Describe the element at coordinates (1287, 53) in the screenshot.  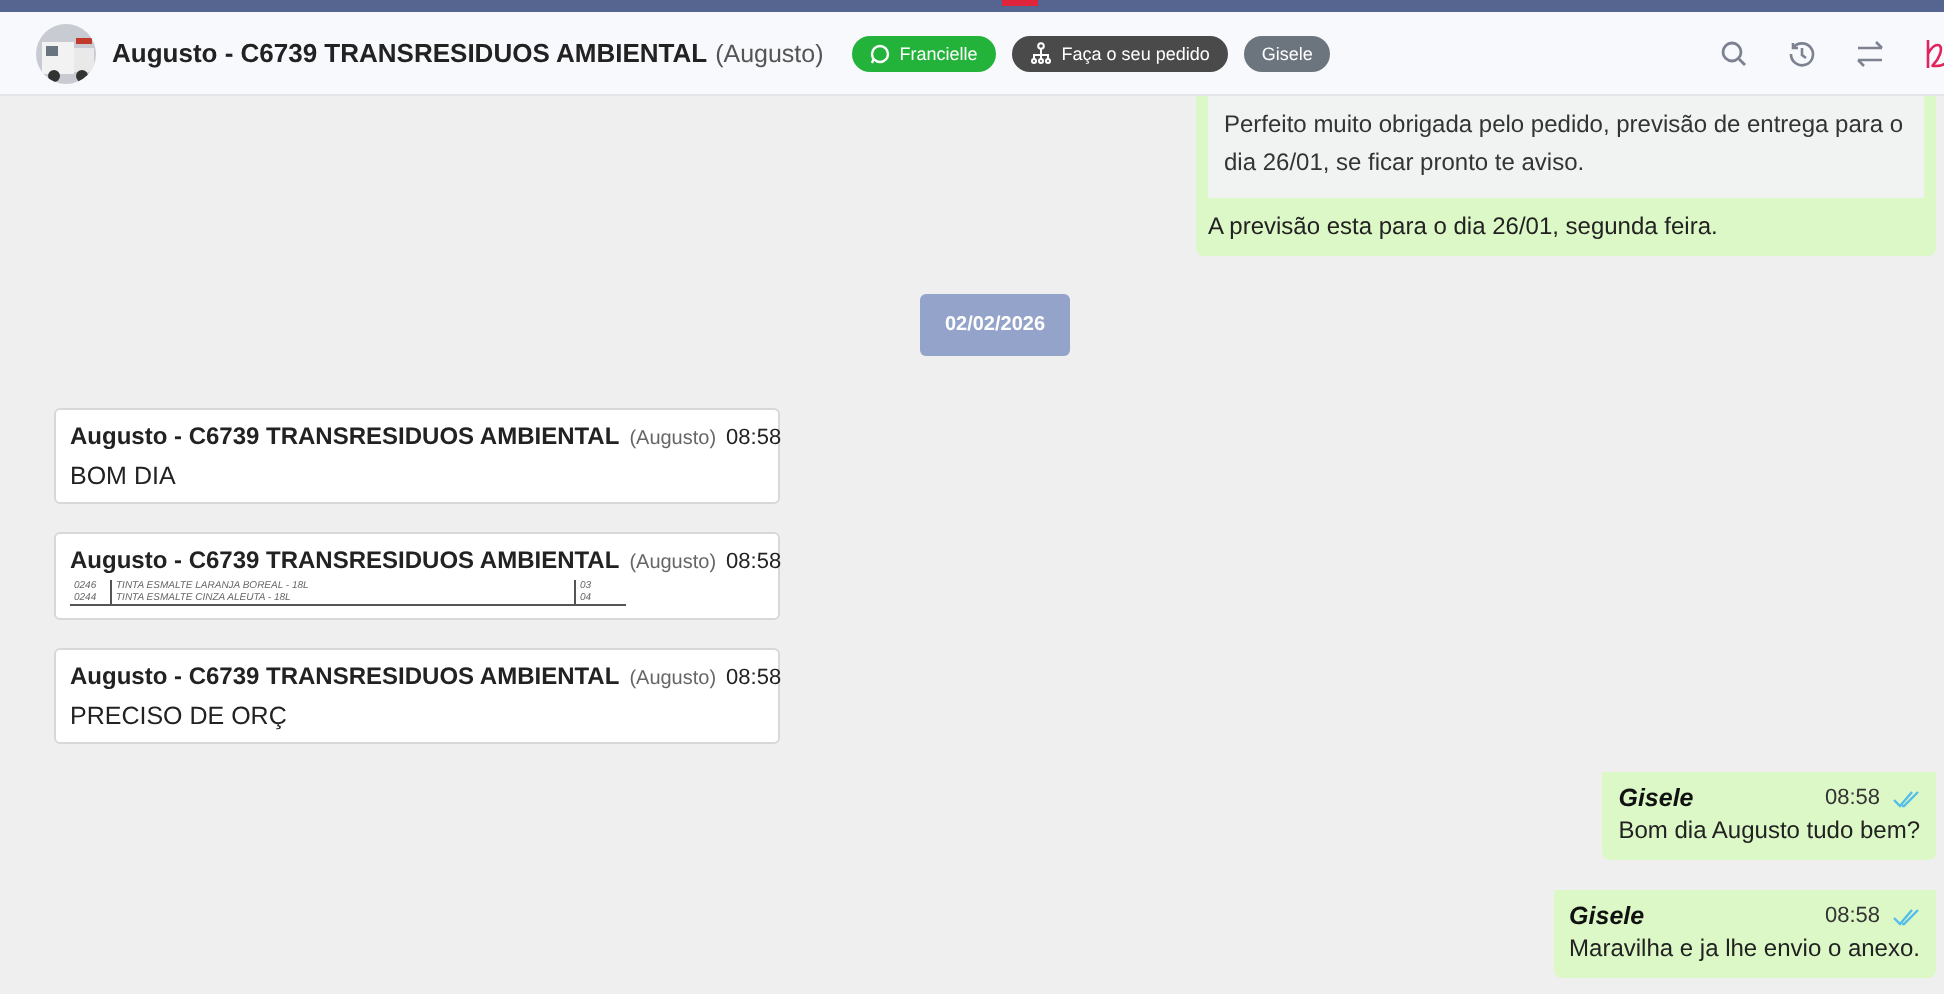
I see `tag: Gisele` at that location.